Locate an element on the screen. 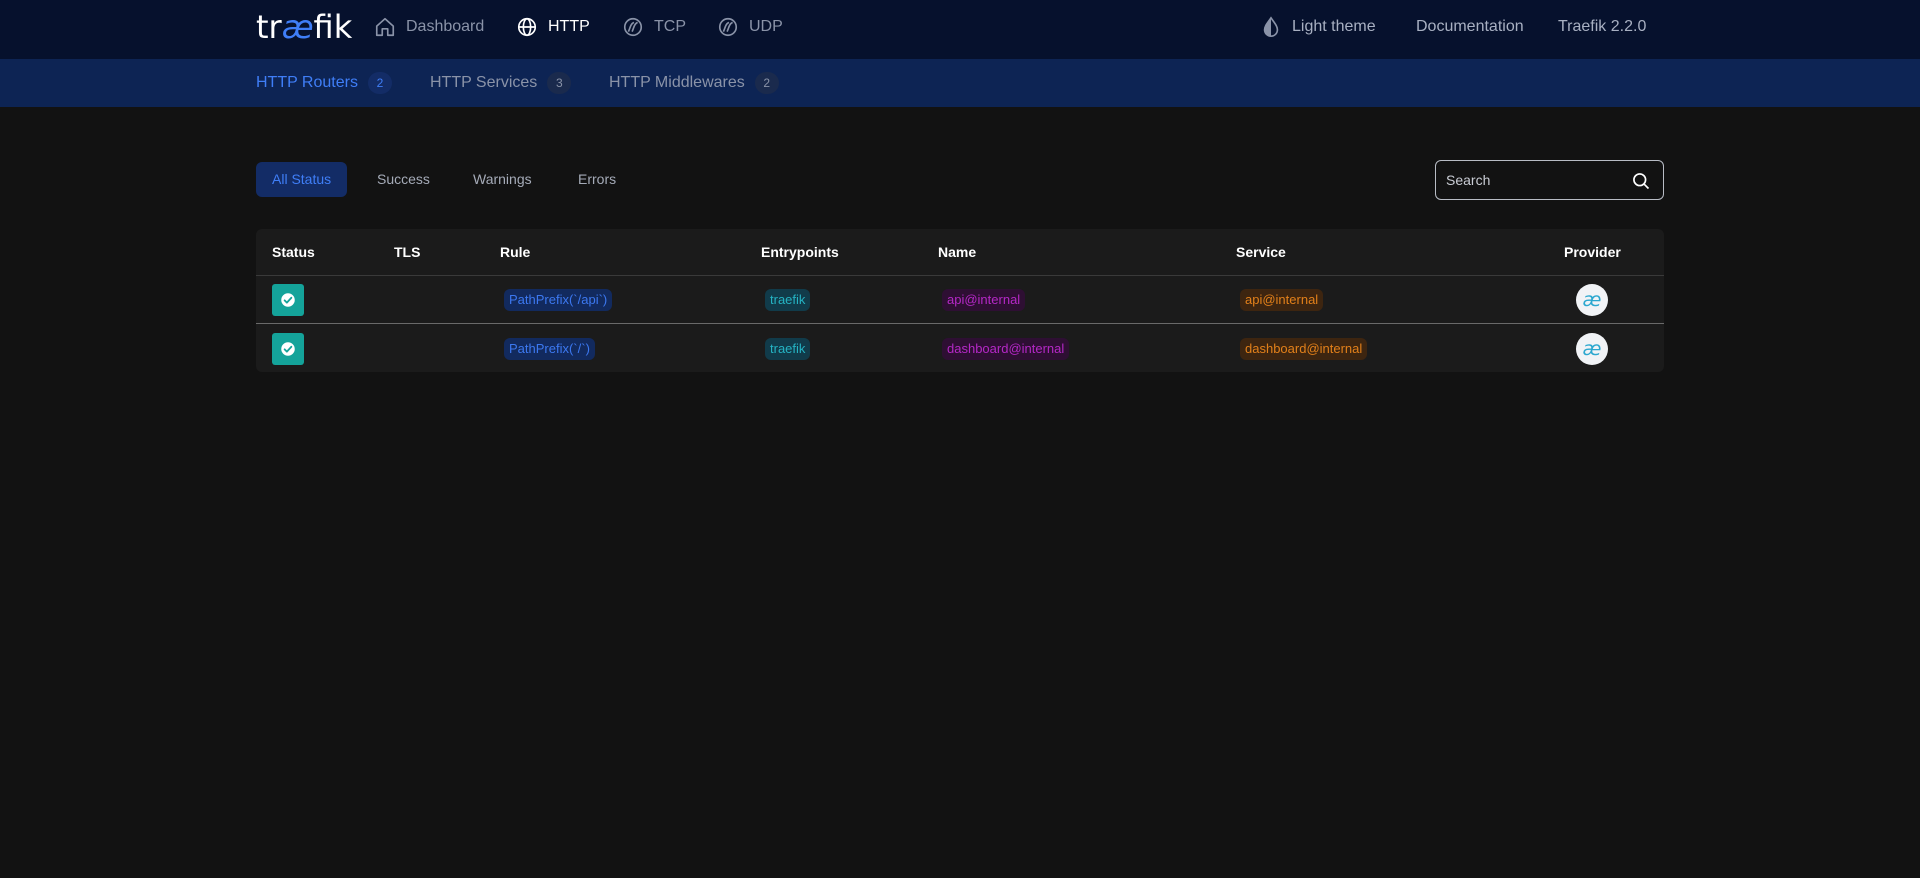 The height and width of the screenshot is (878, 1920). rule-chip: PathPrefix(`/api`) is located at coordinates (558, 300).